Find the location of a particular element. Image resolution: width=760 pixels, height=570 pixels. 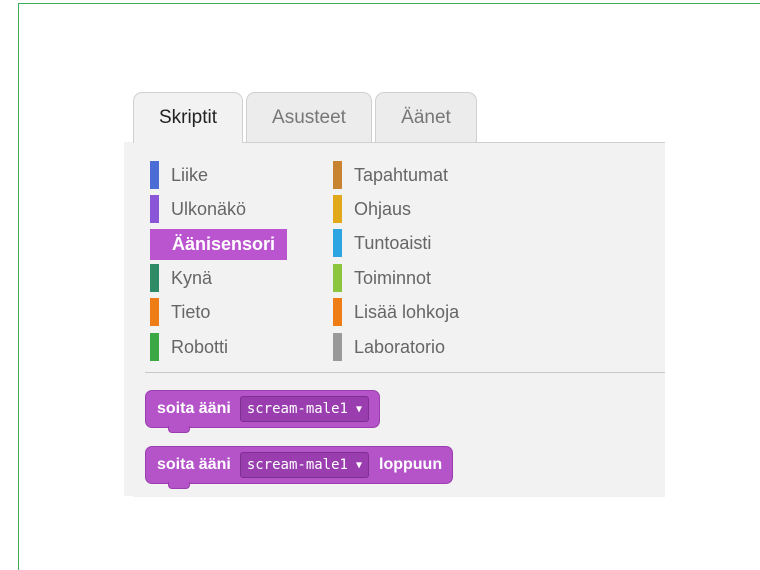

palette-divider is located at coordinates (405, 372).